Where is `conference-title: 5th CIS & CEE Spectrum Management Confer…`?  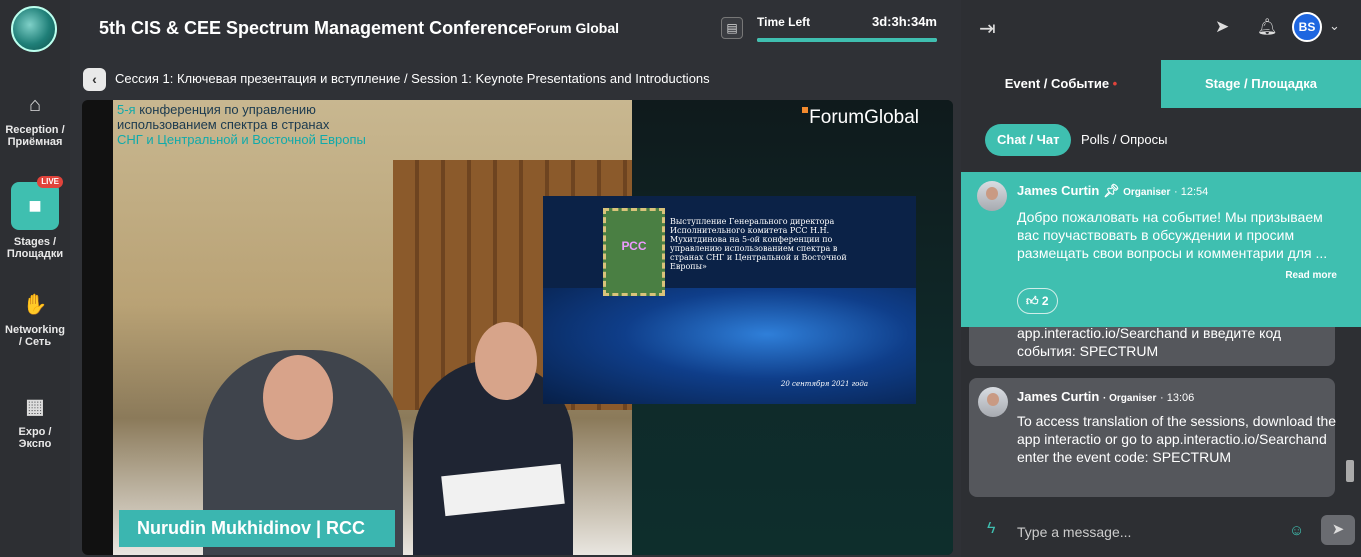
conference-title: 5th CIS & CEE Spectrum Management Confer… is located at coordinates (314, 28).